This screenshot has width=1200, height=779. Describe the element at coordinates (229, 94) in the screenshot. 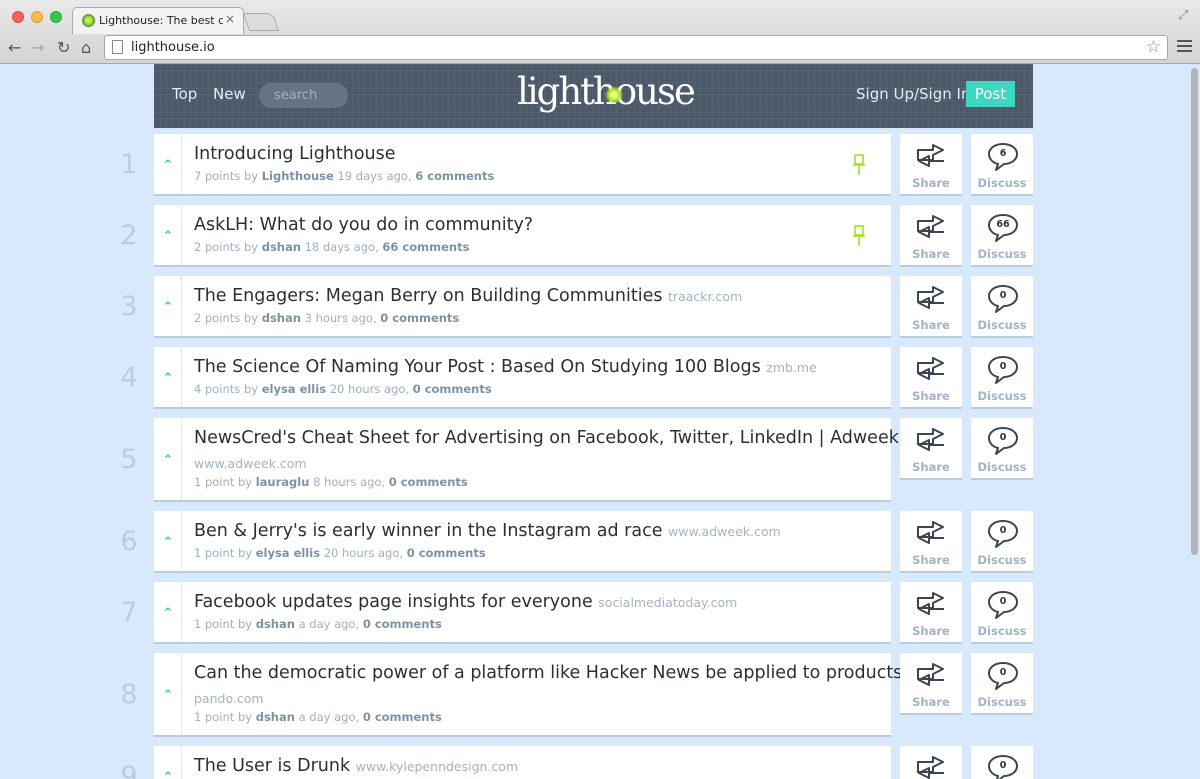

I see `nav-new-link: New` at that location.